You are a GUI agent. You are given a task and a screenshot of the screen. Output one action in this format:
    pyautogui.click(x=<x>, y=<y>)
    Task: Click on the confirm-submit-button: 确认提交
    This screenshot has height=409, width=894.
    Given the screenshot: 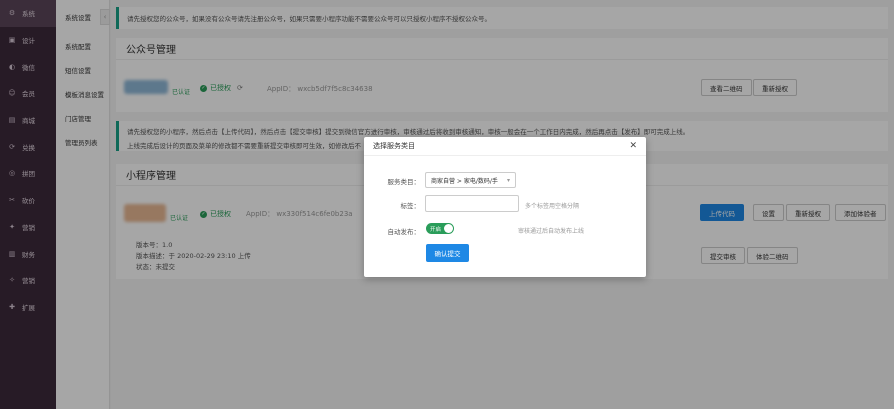 What is the action you would take?
    pyautogui.click(x=447, y=253)
    